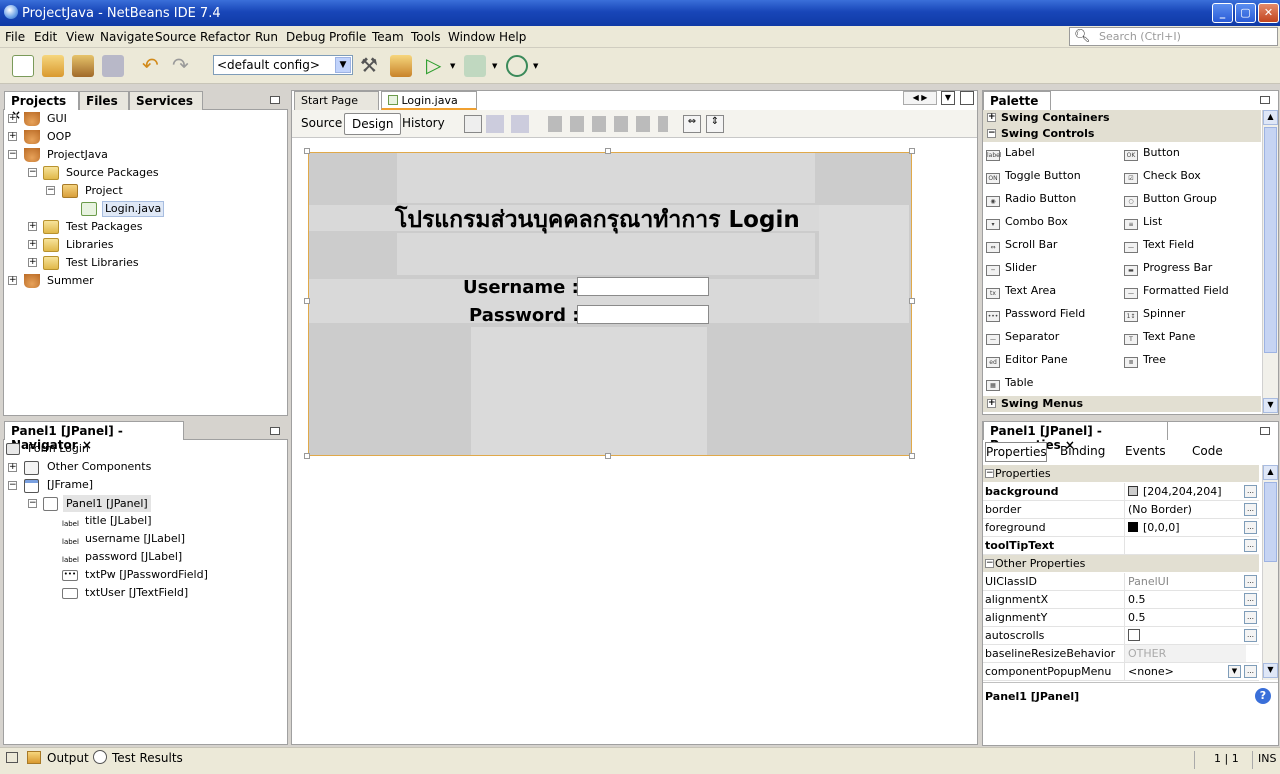 The height and width of the screenshot is (774, 1280). I want to click on maximize-button: ▢, so click(1245, 13).